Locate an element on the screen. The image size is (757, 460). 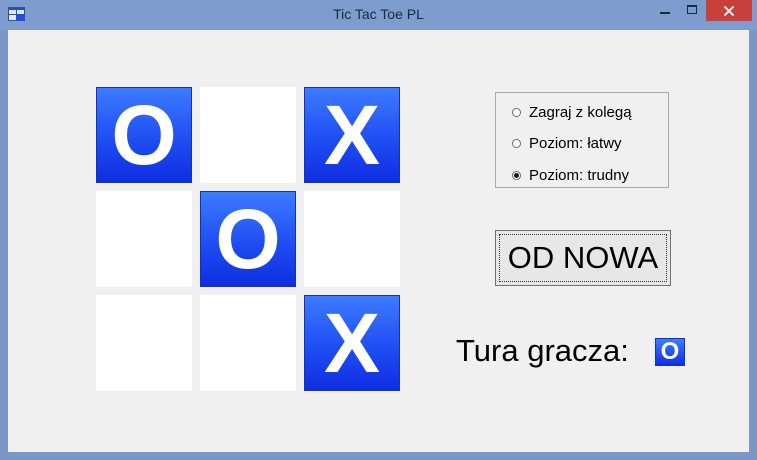
turn-label: Tura gracza: is located at coordinates (542, 350).